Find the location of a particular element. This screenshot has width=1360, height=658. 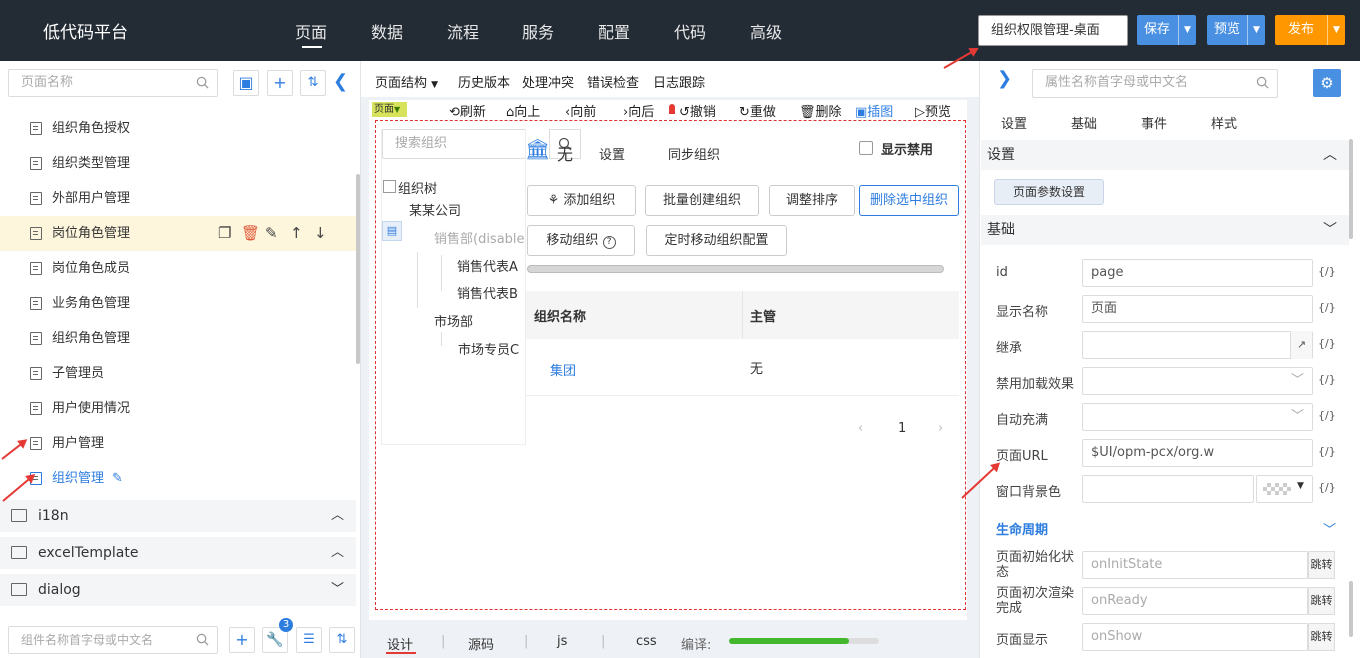

edit-pencil-icon: ✎ is located at coordinates (117, 478).